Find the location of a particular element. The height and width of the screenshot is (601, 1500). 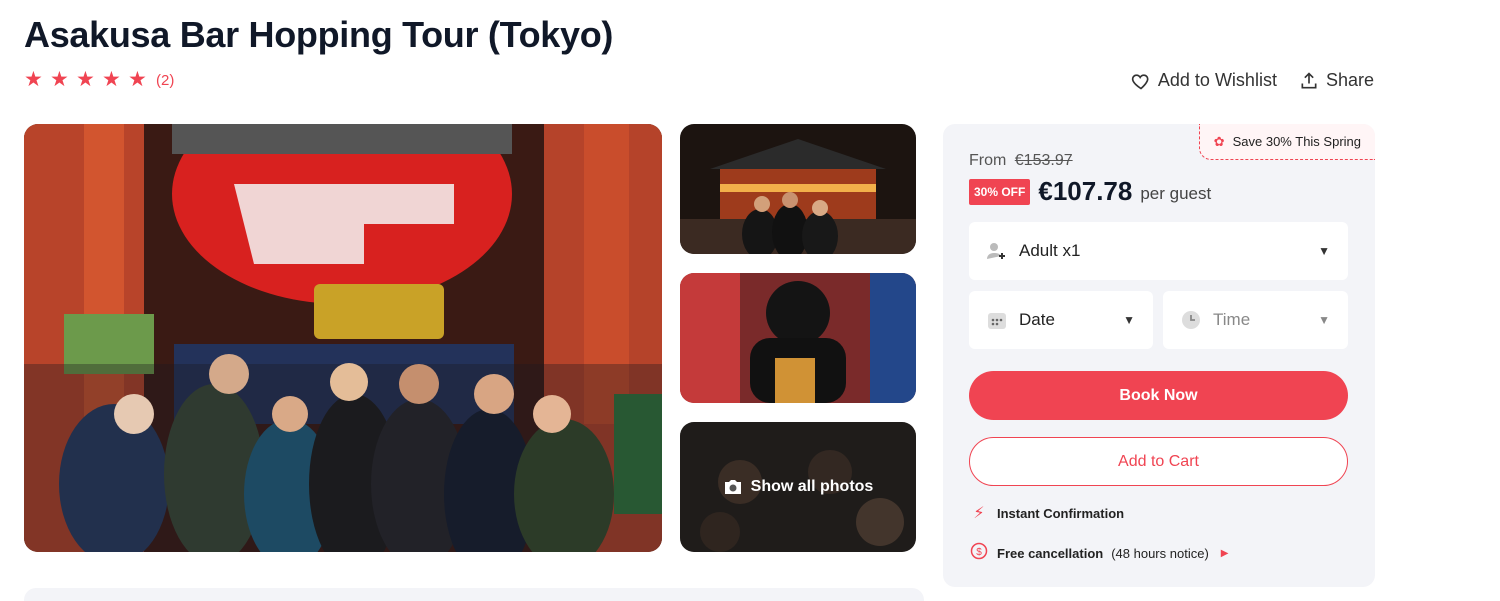

show-all-photos-button: Show all photos is located at coordinates (798, 487).